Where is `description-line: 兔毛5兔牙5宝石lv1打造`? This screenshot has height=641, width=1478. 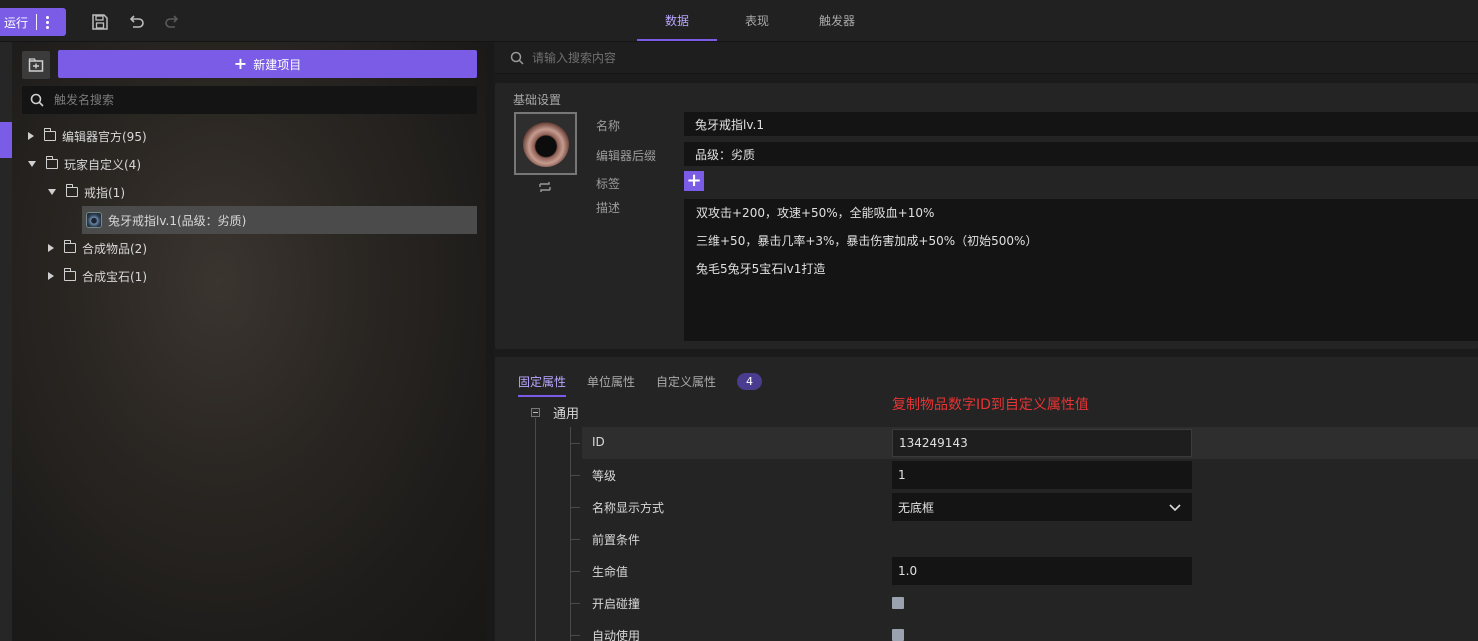
description-line: 兔毛5兔牙5宝石lv1打造 is located at coordinates (761, 269).